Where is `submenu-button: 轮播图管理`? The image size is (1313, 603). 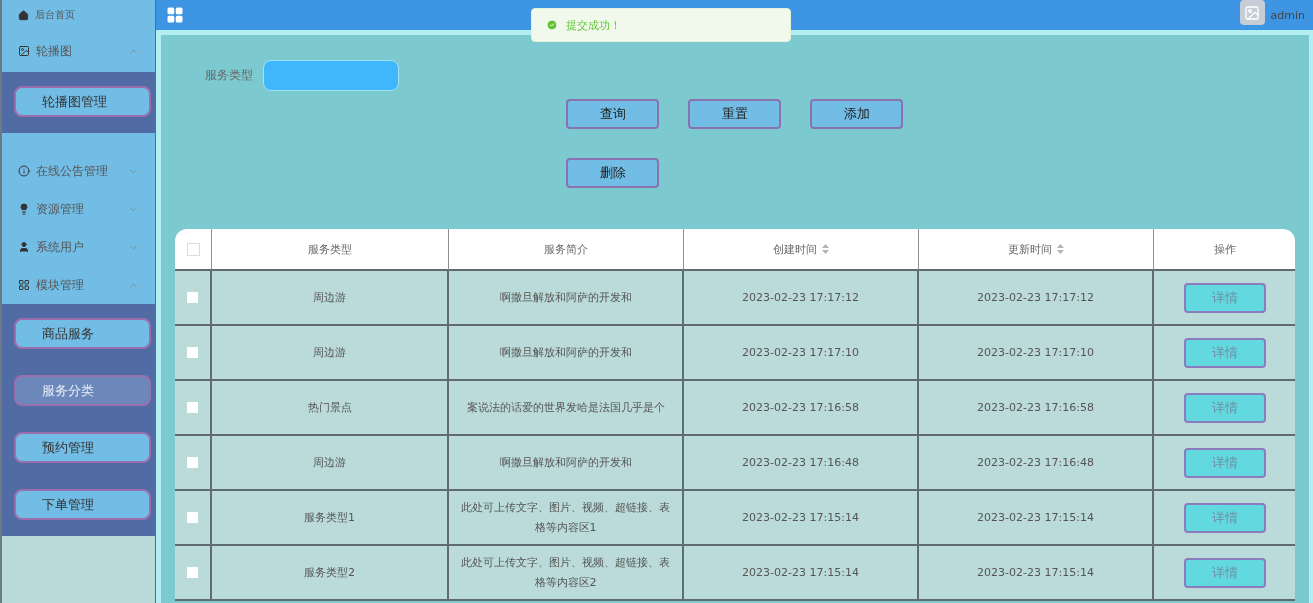 submenu-button: 轮播图管理 is located at coordinates (82, 101).